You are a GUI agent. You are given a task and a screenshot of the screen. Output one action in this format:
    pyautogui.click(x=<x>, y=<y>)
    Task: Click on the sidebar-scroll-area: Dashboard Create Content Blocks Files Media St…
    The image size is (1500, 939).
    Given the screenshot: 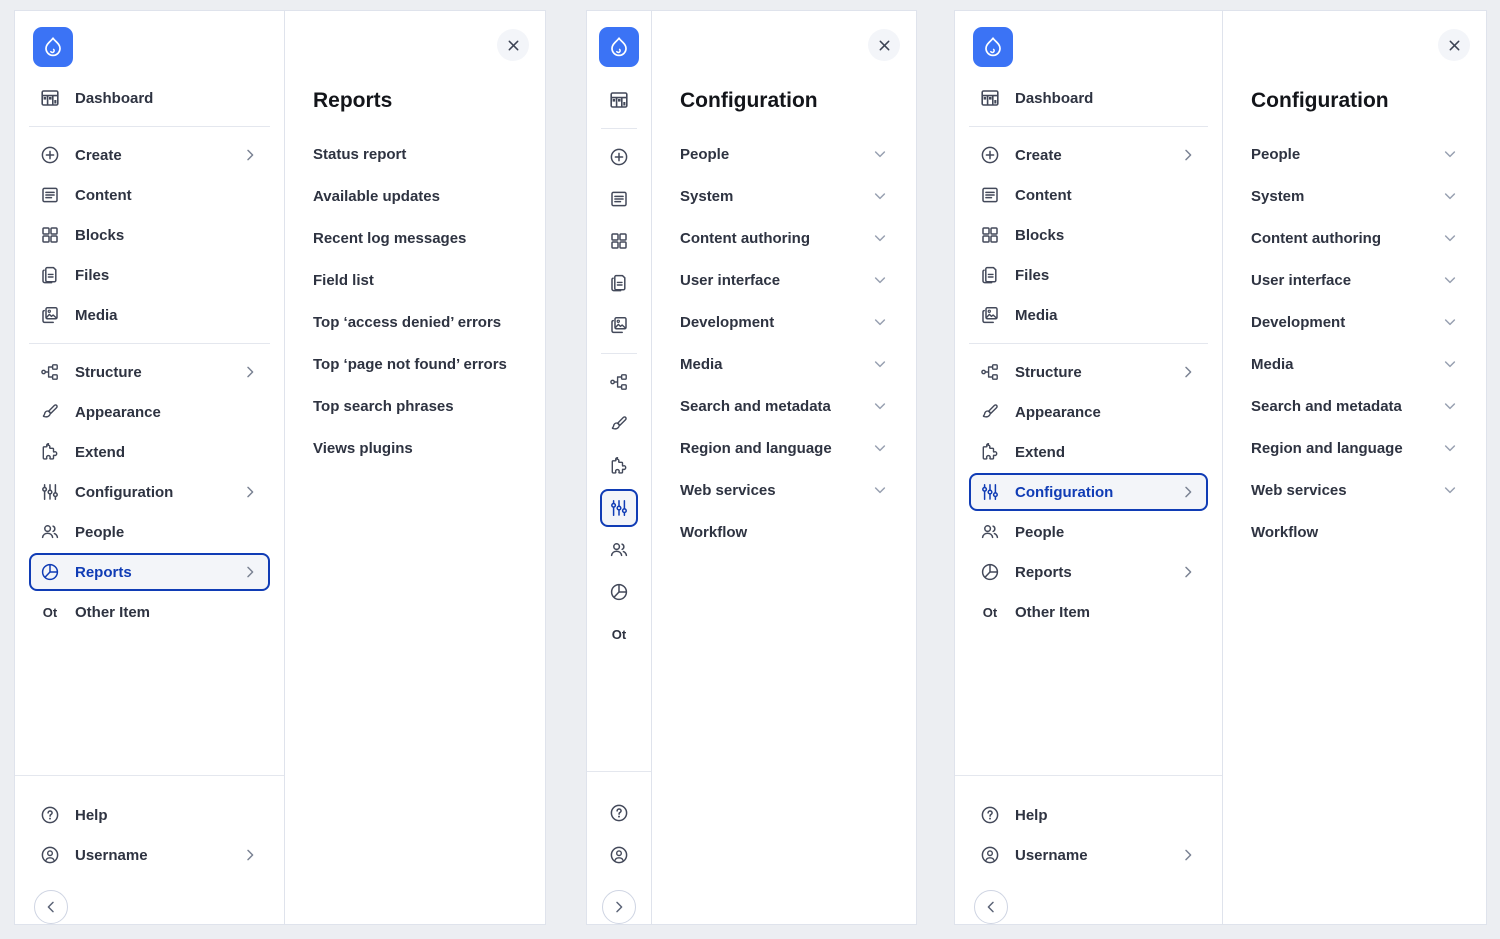 What is the action you would take?
    pyautogui.click(x=1088, y=322)
    